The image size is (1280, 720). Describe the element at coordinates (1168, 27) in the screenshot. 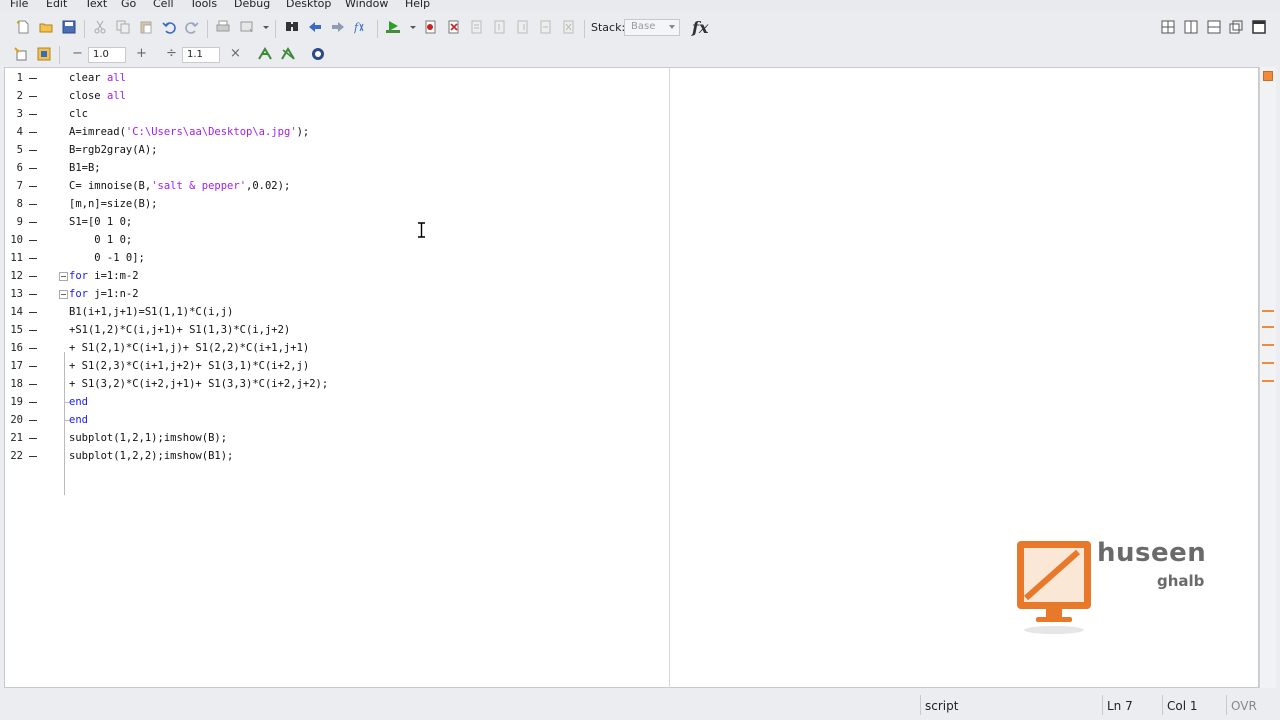

I see `tile-icon` at that location.